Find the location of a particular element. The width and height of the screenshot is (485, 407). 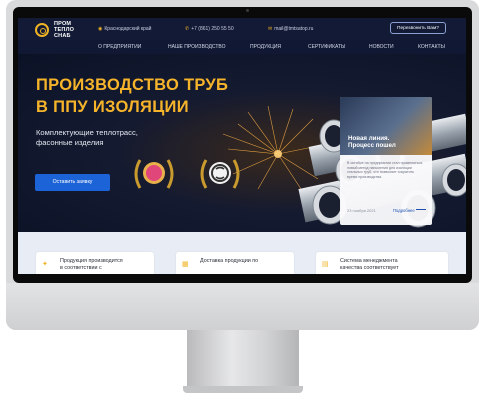

logo-icon is located at coordinates (42, 30).